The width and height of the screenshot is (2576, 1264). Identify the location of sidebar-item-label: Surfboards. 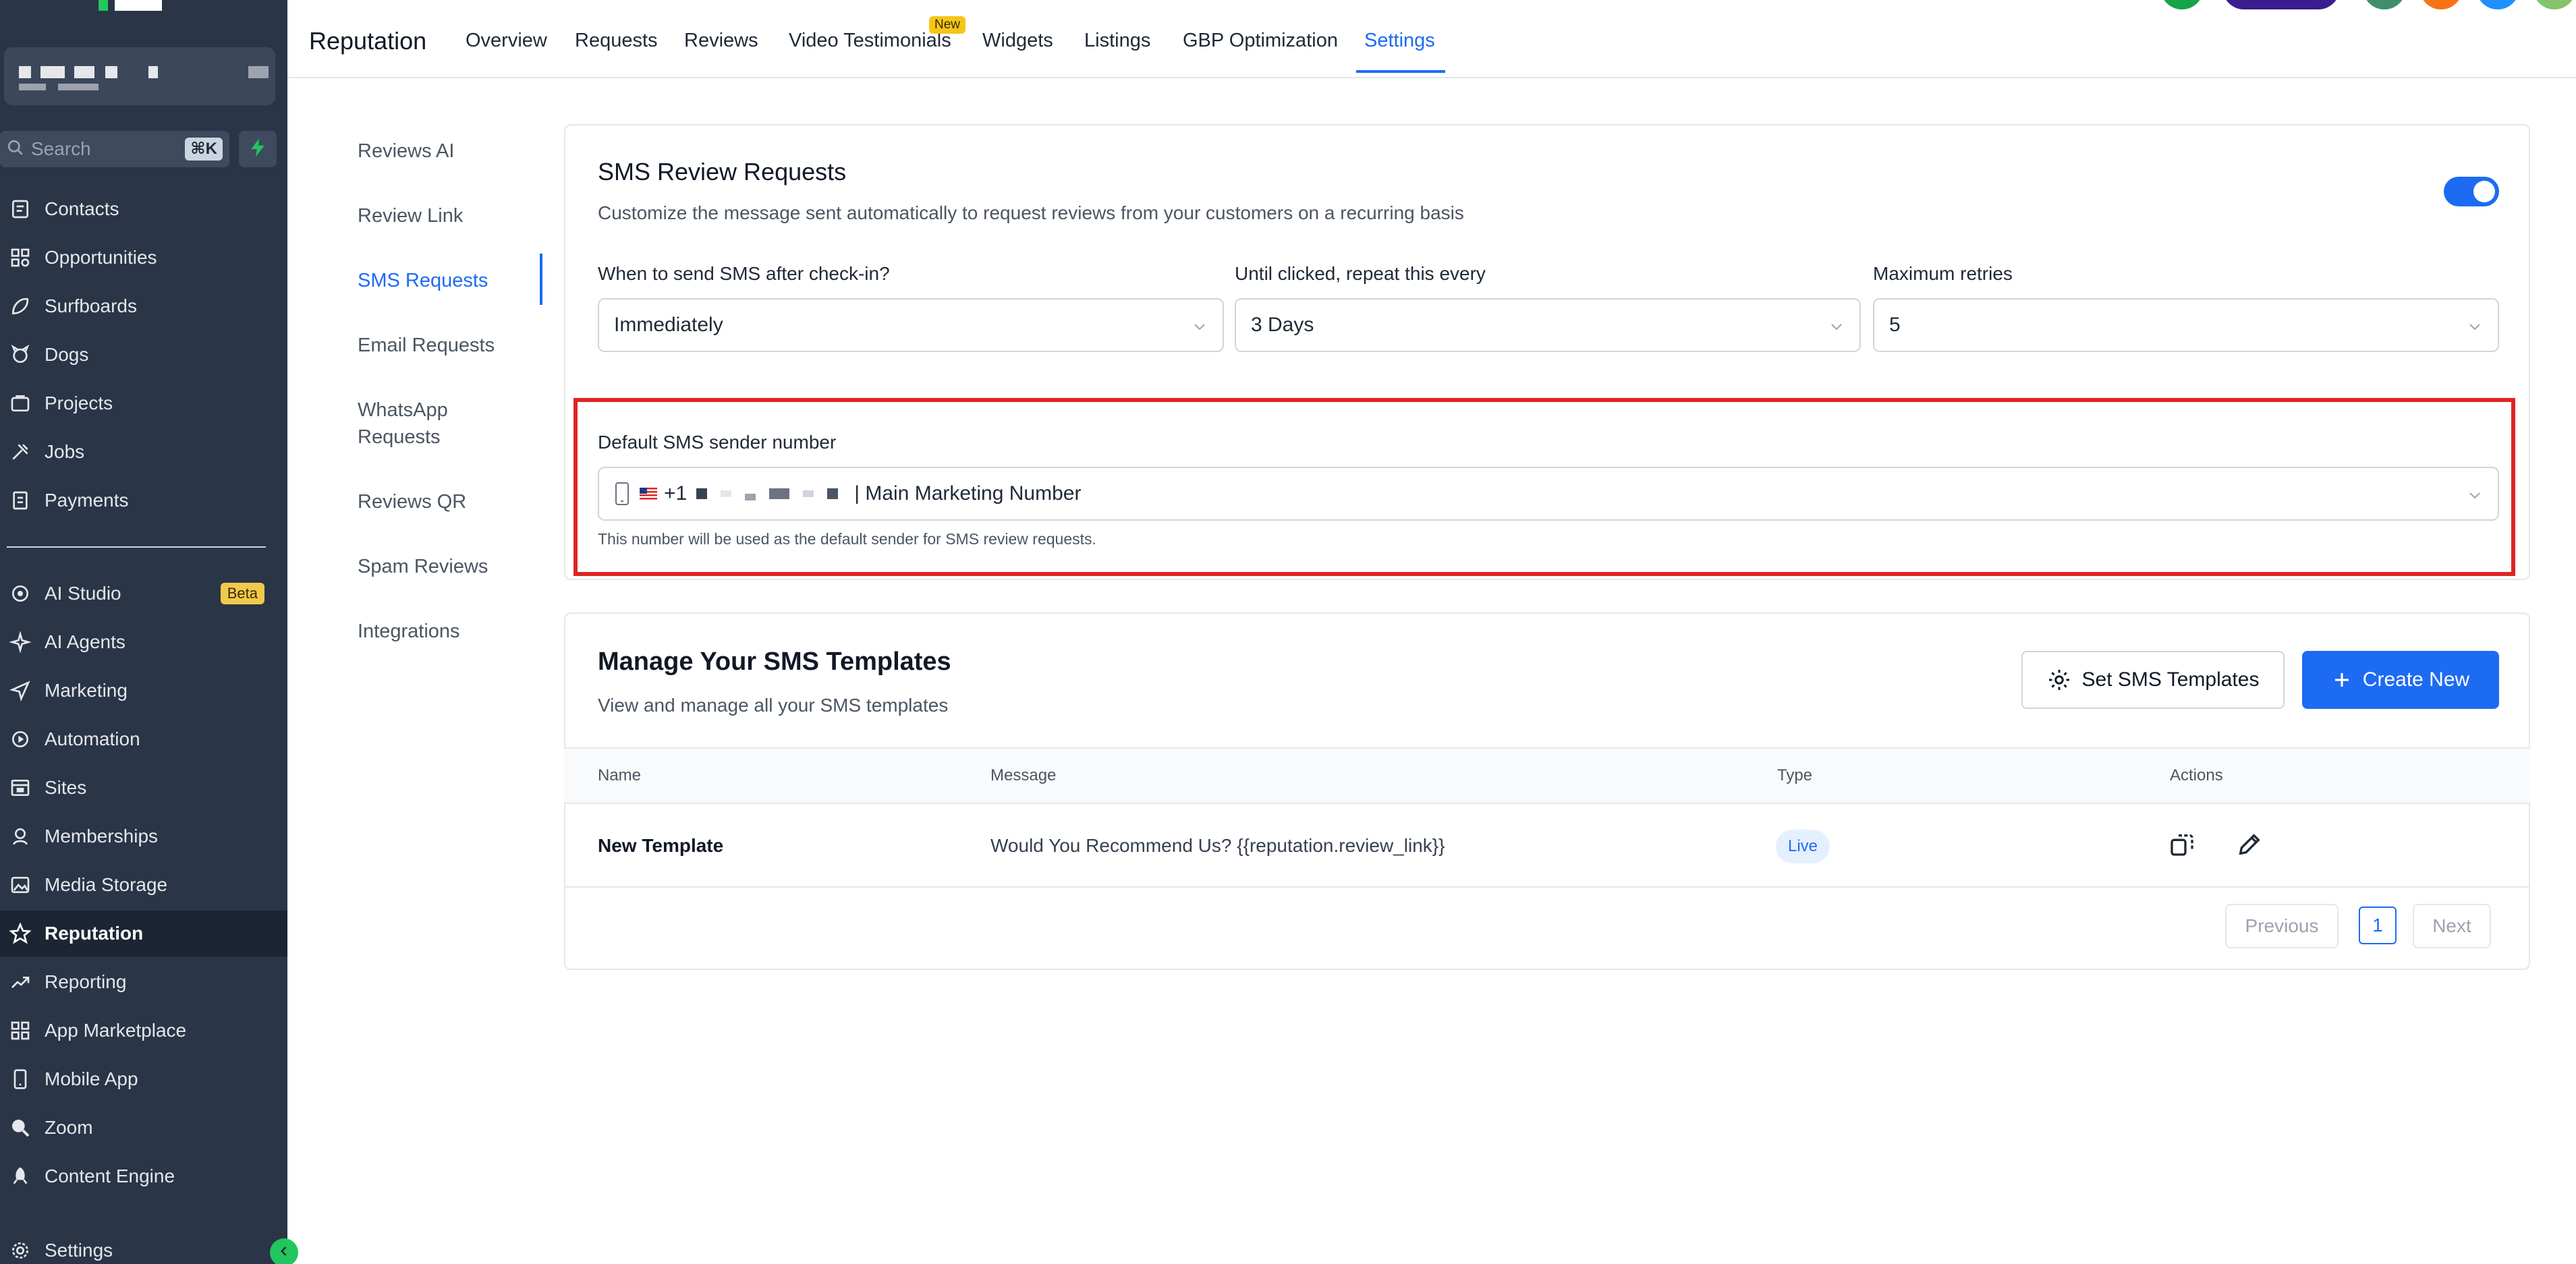
(91, 305).